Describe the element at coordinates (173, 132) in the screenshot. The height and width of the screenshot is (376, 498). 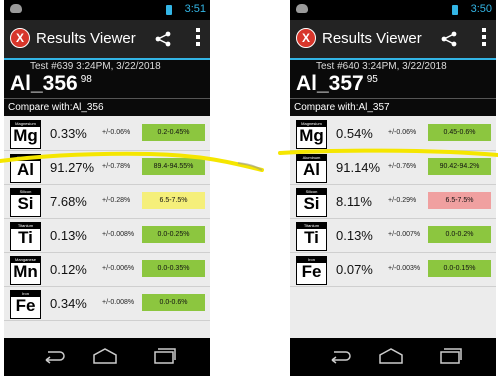
I see `element-range-badge: 0.2-0.45%` at that location.